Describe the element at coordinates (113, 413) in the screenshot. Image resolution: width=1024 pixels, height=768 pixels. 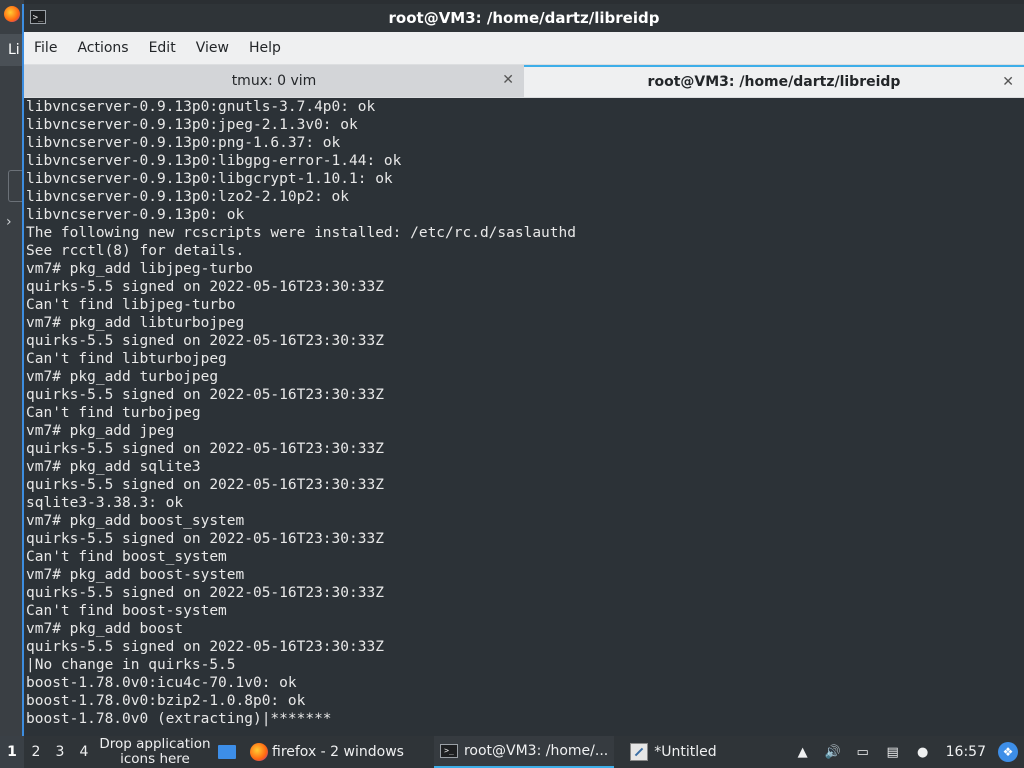
I see `terminal-line: Can't find turbojpeg` at that location.